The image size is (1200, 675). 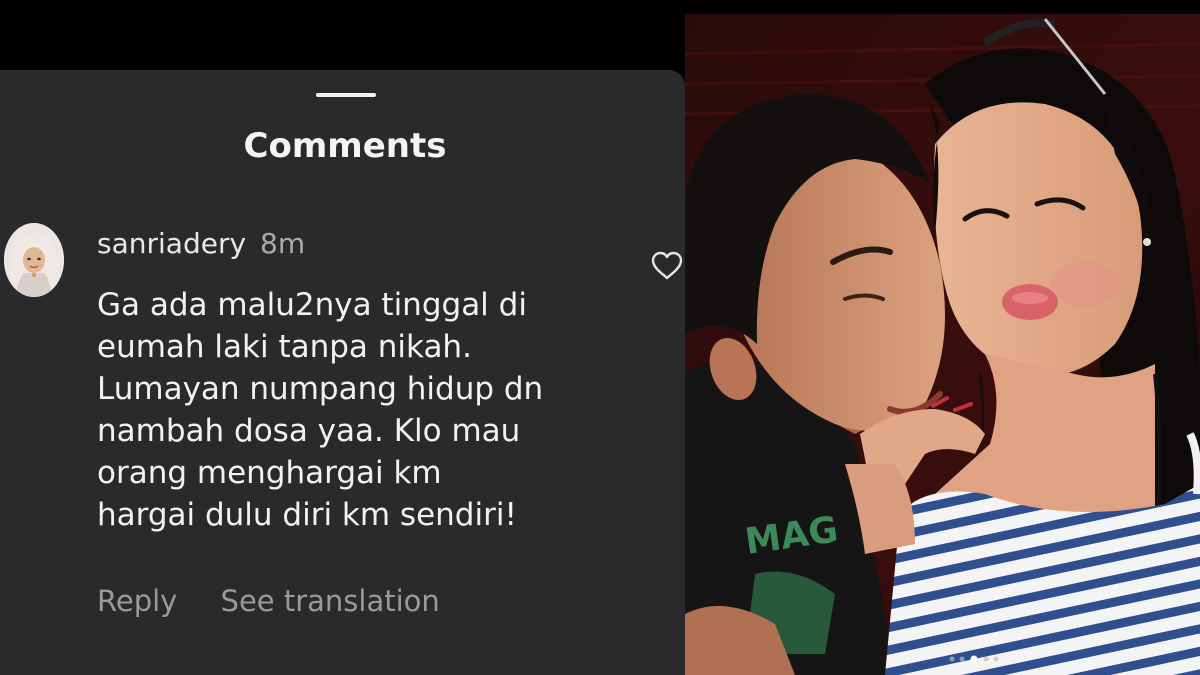 What do you see at coordinates (283, 243) in the screenshot?
I see `comment-time: 8m` at bounding box center [283, 243].